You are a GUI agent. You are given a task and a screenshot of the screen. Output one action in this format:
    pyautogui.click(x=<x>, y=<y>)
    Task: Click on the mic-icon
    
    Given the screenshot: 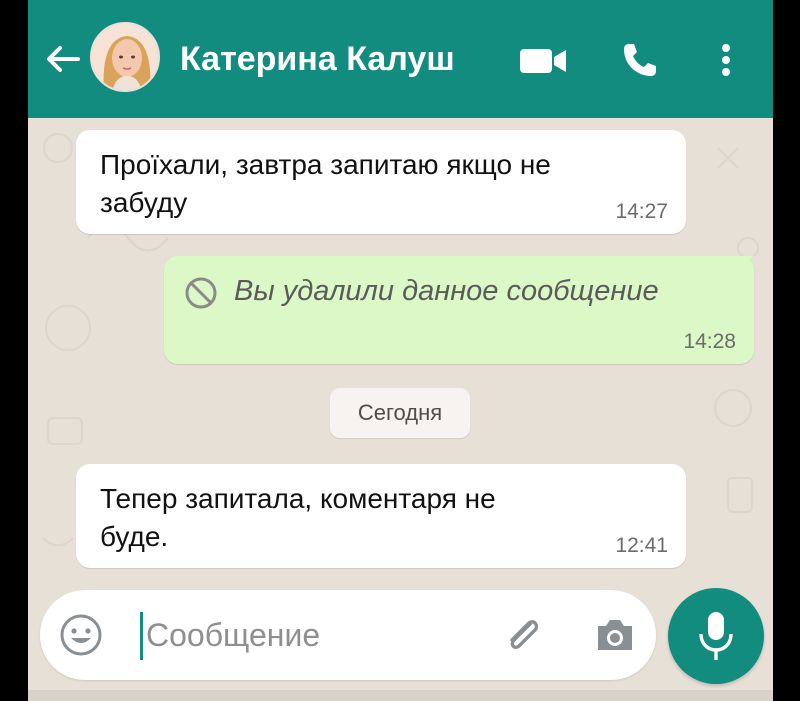 What is the action you would take?
    pyautogui.click(x=716, y=636)
    